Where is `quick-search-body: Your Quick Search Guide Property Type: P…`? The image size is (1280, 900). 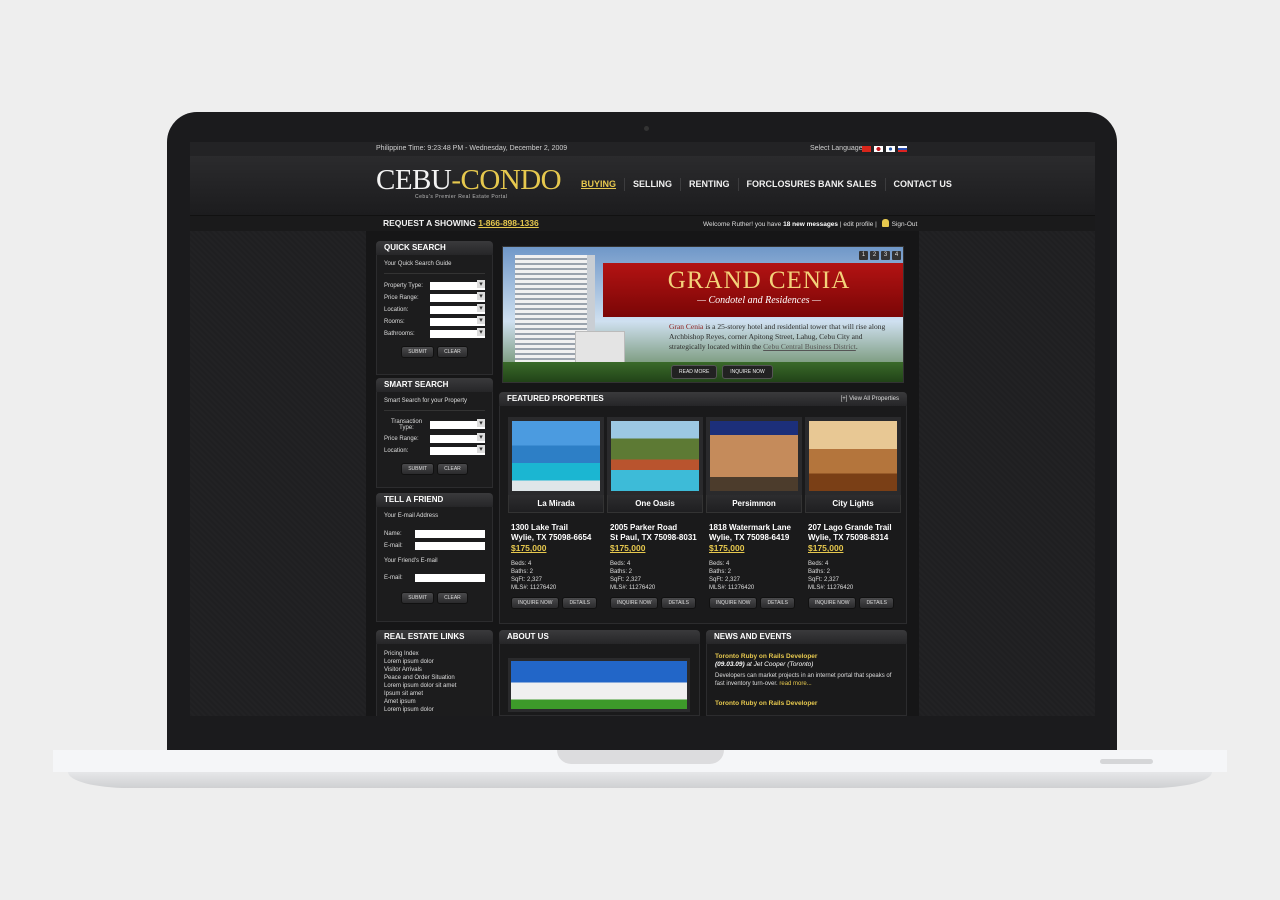
quick-search-body: Your Quick Search Guide Property Type: P… is located at coordinates (434, 315).